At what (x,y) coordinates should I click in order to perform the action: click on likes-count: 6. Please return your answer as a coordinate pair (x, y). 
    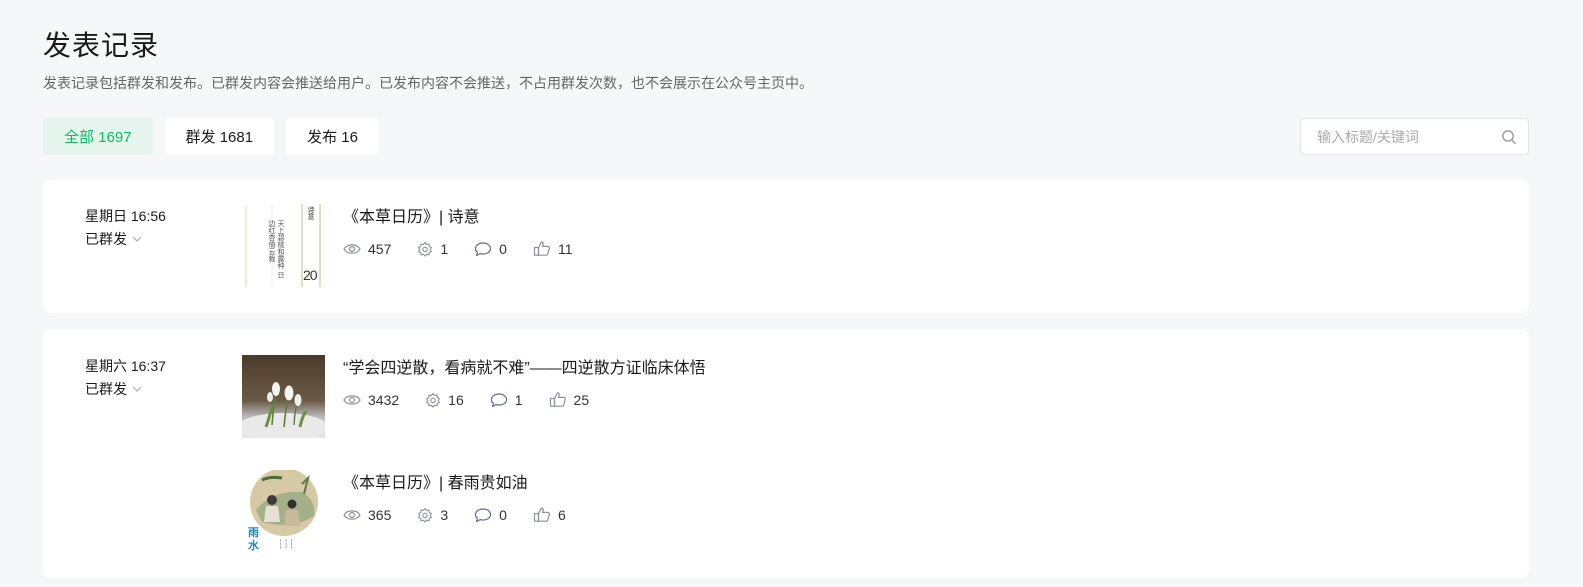
    Looking at the image, I should click on (561, 514).